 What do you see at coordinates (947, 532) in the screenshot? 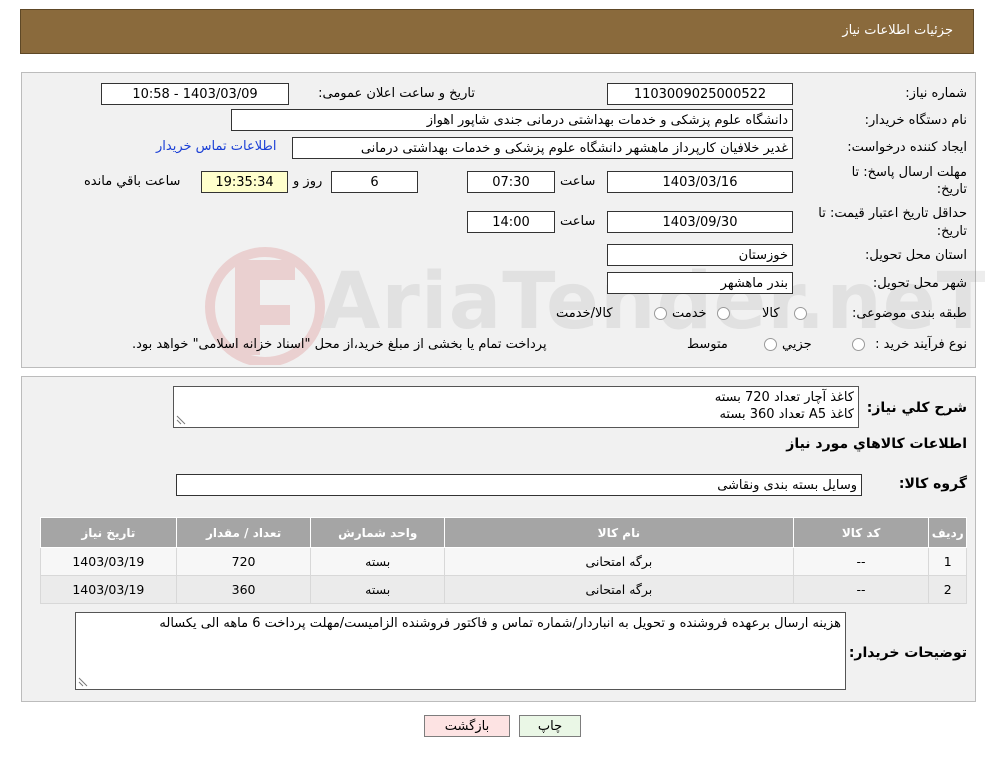
I see `col-row: ردیف` at bounding box center [947, 532].